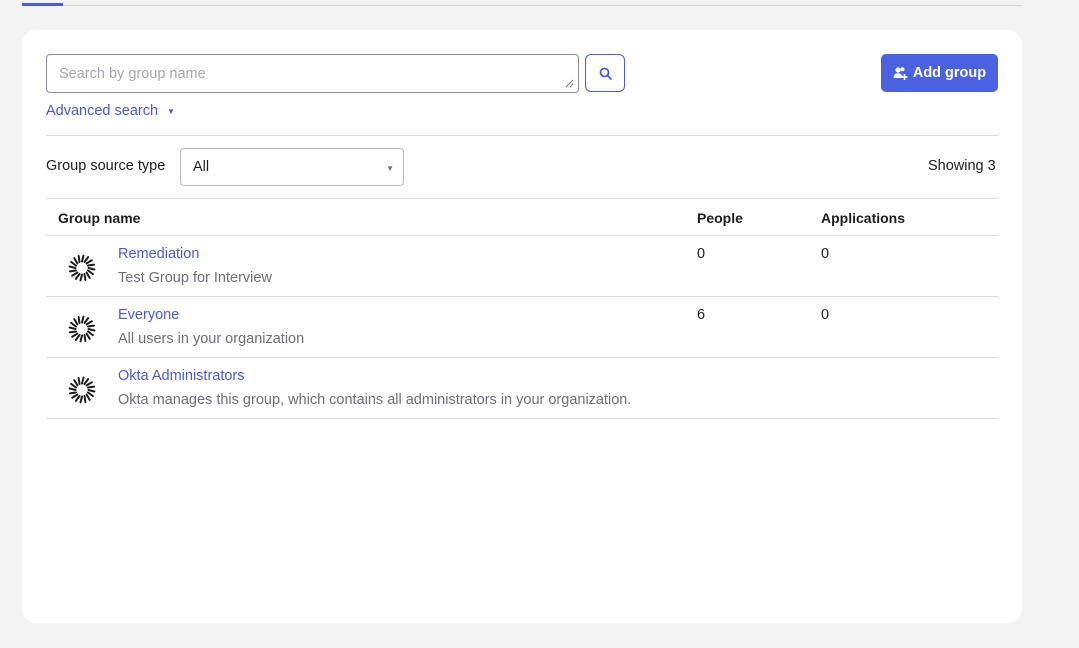  I want to click on group-description: Test Group for Interview, so click(195, 278).